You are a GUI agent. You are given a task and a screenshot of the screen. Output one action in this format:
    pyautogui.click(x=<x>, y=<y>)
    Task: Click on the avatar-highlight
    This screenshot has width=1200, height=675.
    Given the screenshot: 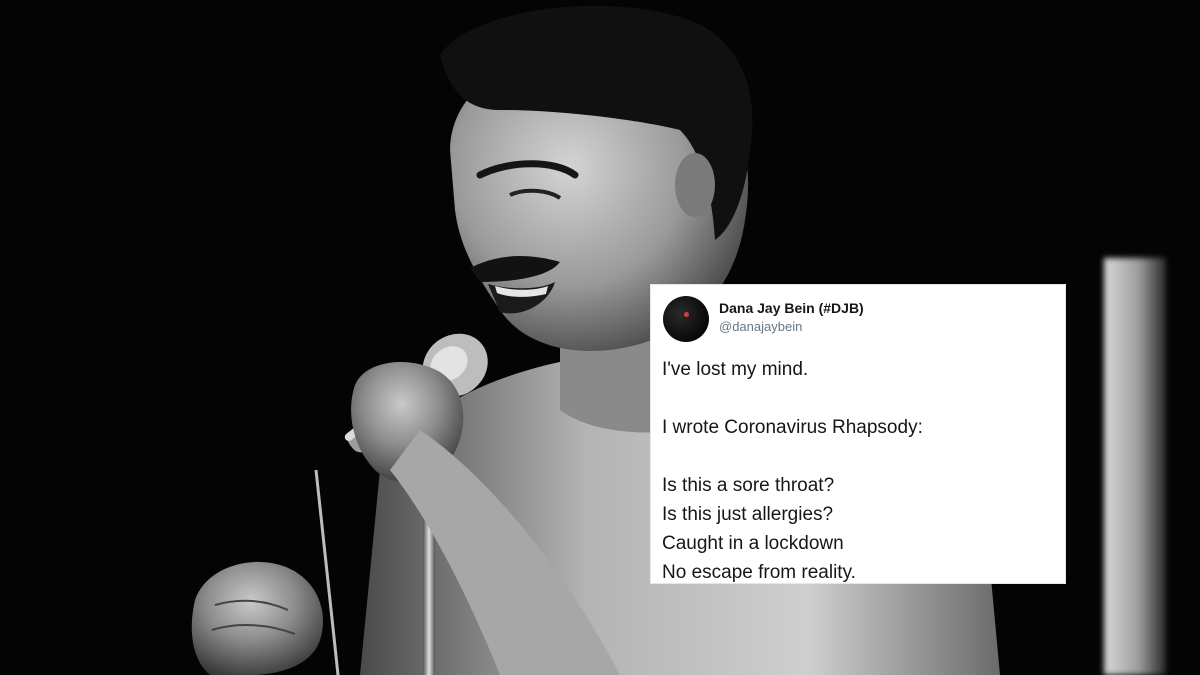 What is the action you would take?
    pyautogui.click(x=686, y=314)
    